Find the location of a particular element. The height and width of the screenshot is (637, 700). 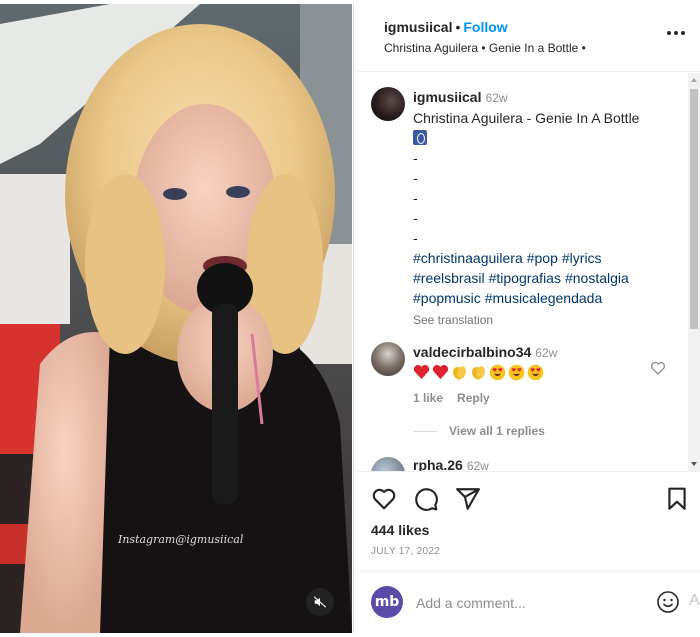

heart-icon is located at coordinates (384, 499).